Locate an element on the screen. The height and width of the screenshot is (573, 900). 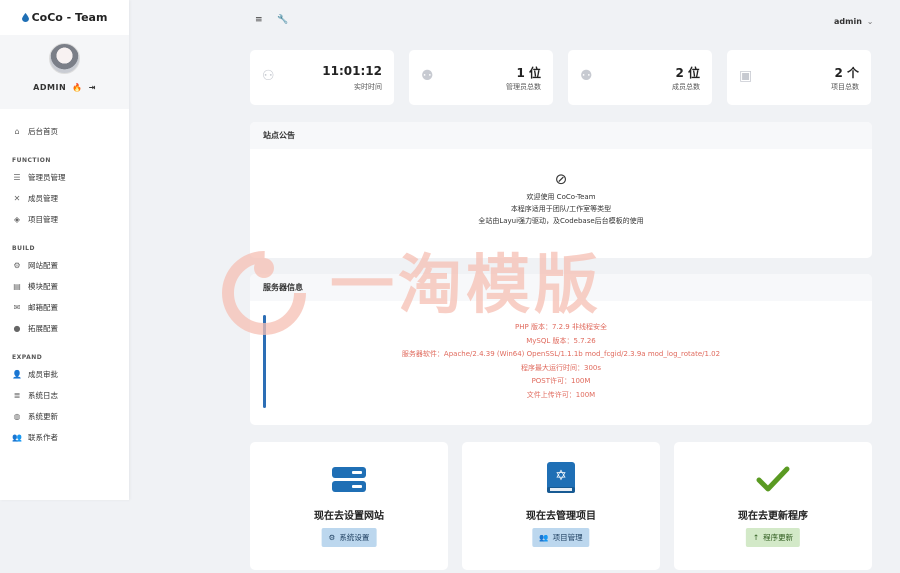
sidebar-item-label: 项目管理 is located at coordinates (43, 219).